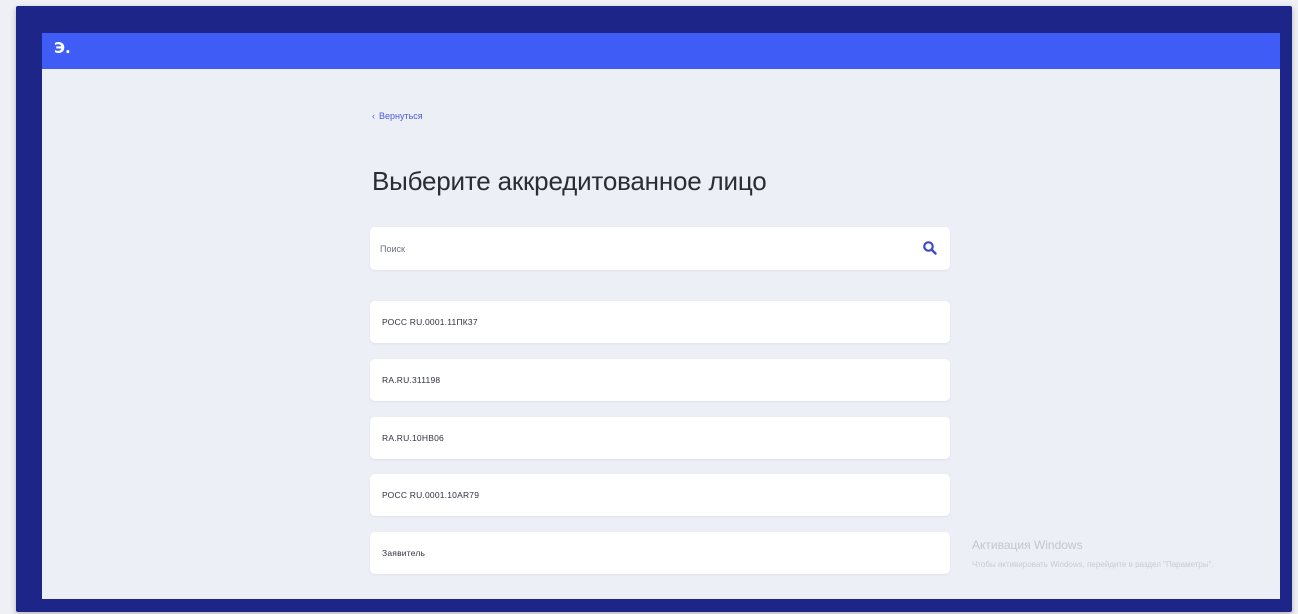 Image resolution: width=1298 pixels, height=614 pixels. What do you see at coordinates (401, 116) in the screenshot?
I see `back-link-label: Вернуться` at bounding box center [401, 116].